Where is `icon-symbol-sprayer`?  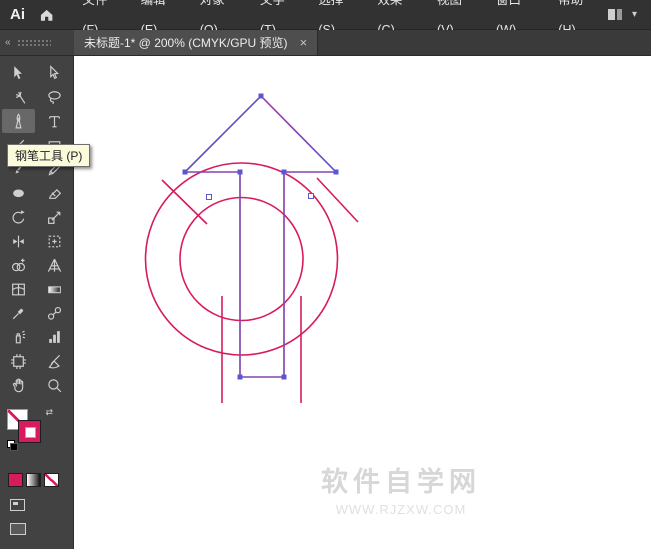 icon-symbol-sprayer is located at coordinates (18, 337).